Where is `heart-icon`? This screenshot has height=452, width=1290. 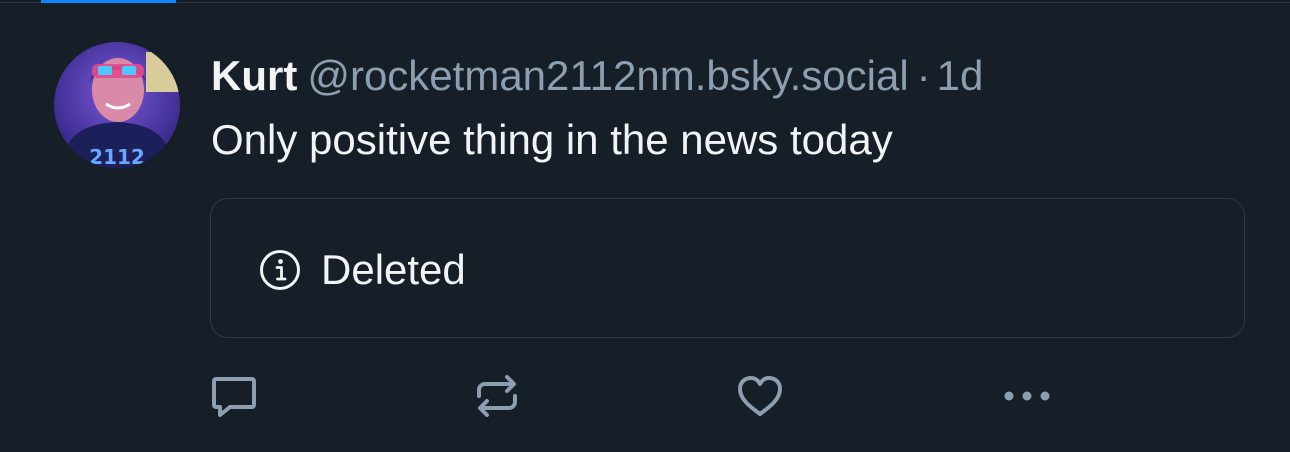 heart-icon is located at coordinates (760, 396).